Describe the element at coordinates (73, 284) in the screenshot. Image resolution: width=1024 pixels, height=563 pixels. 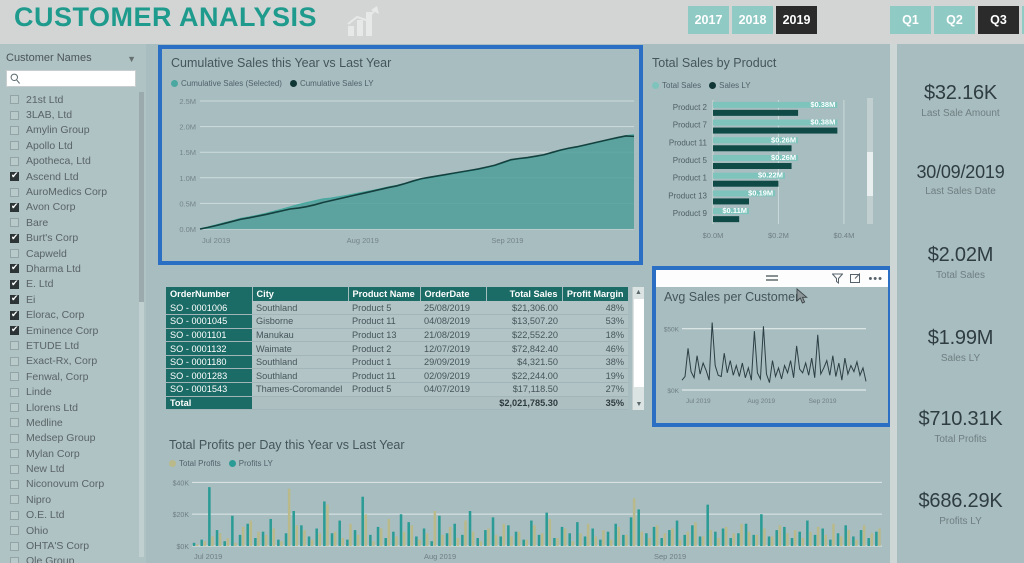
I see `customer-list-item: E. Ltd` at that location.